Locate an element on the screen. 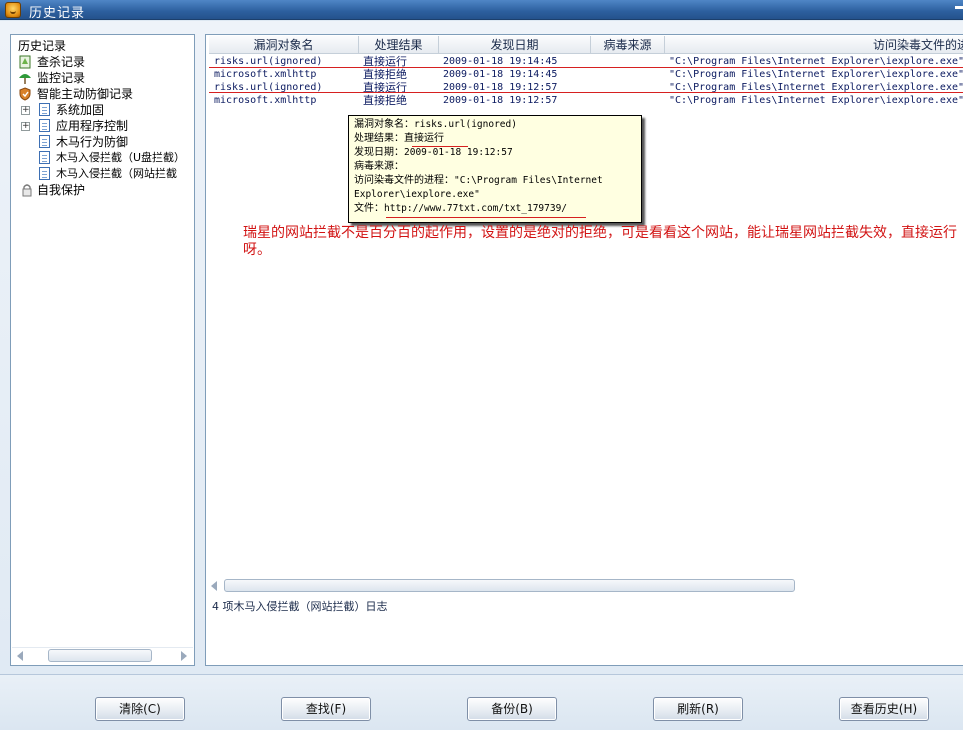  tree-item-label: 木马行为防御 is located at coordinates (92, 142).